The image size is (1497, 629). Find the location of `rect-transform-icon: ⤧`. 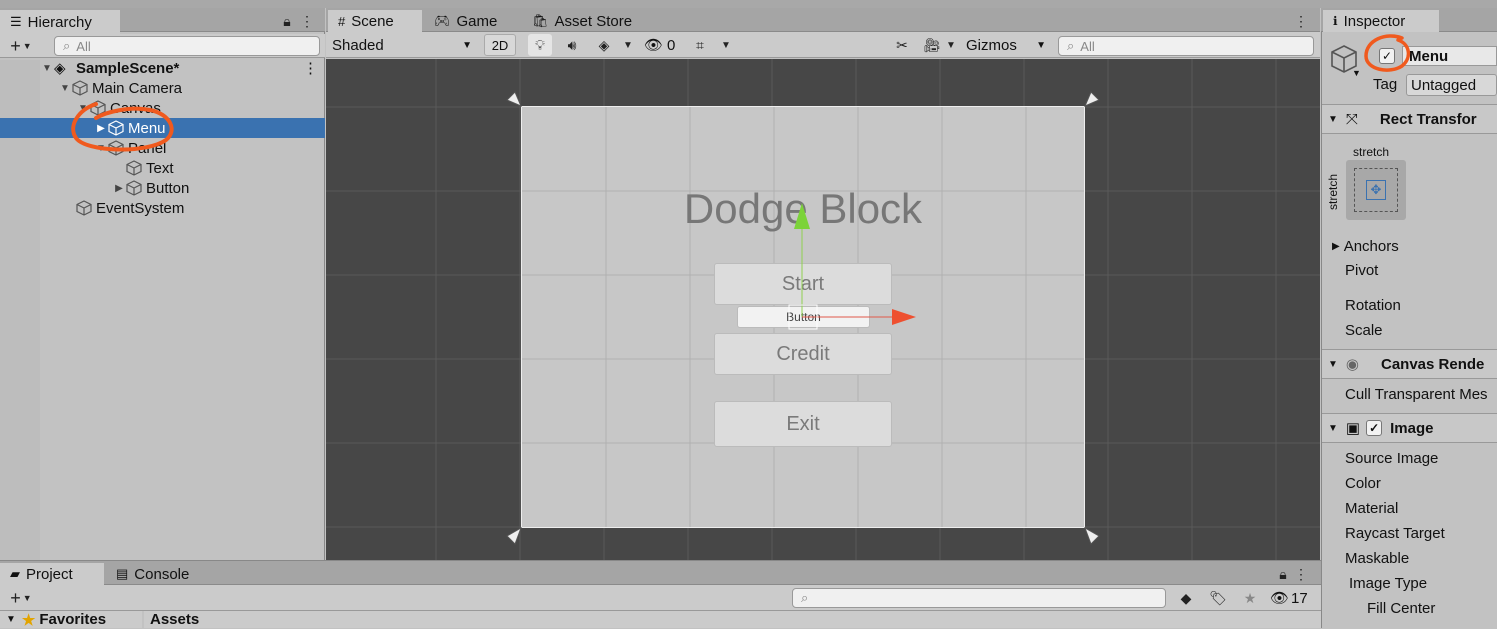

rect-transform-icon: ⤧ is located at coordinates (1351, 119).